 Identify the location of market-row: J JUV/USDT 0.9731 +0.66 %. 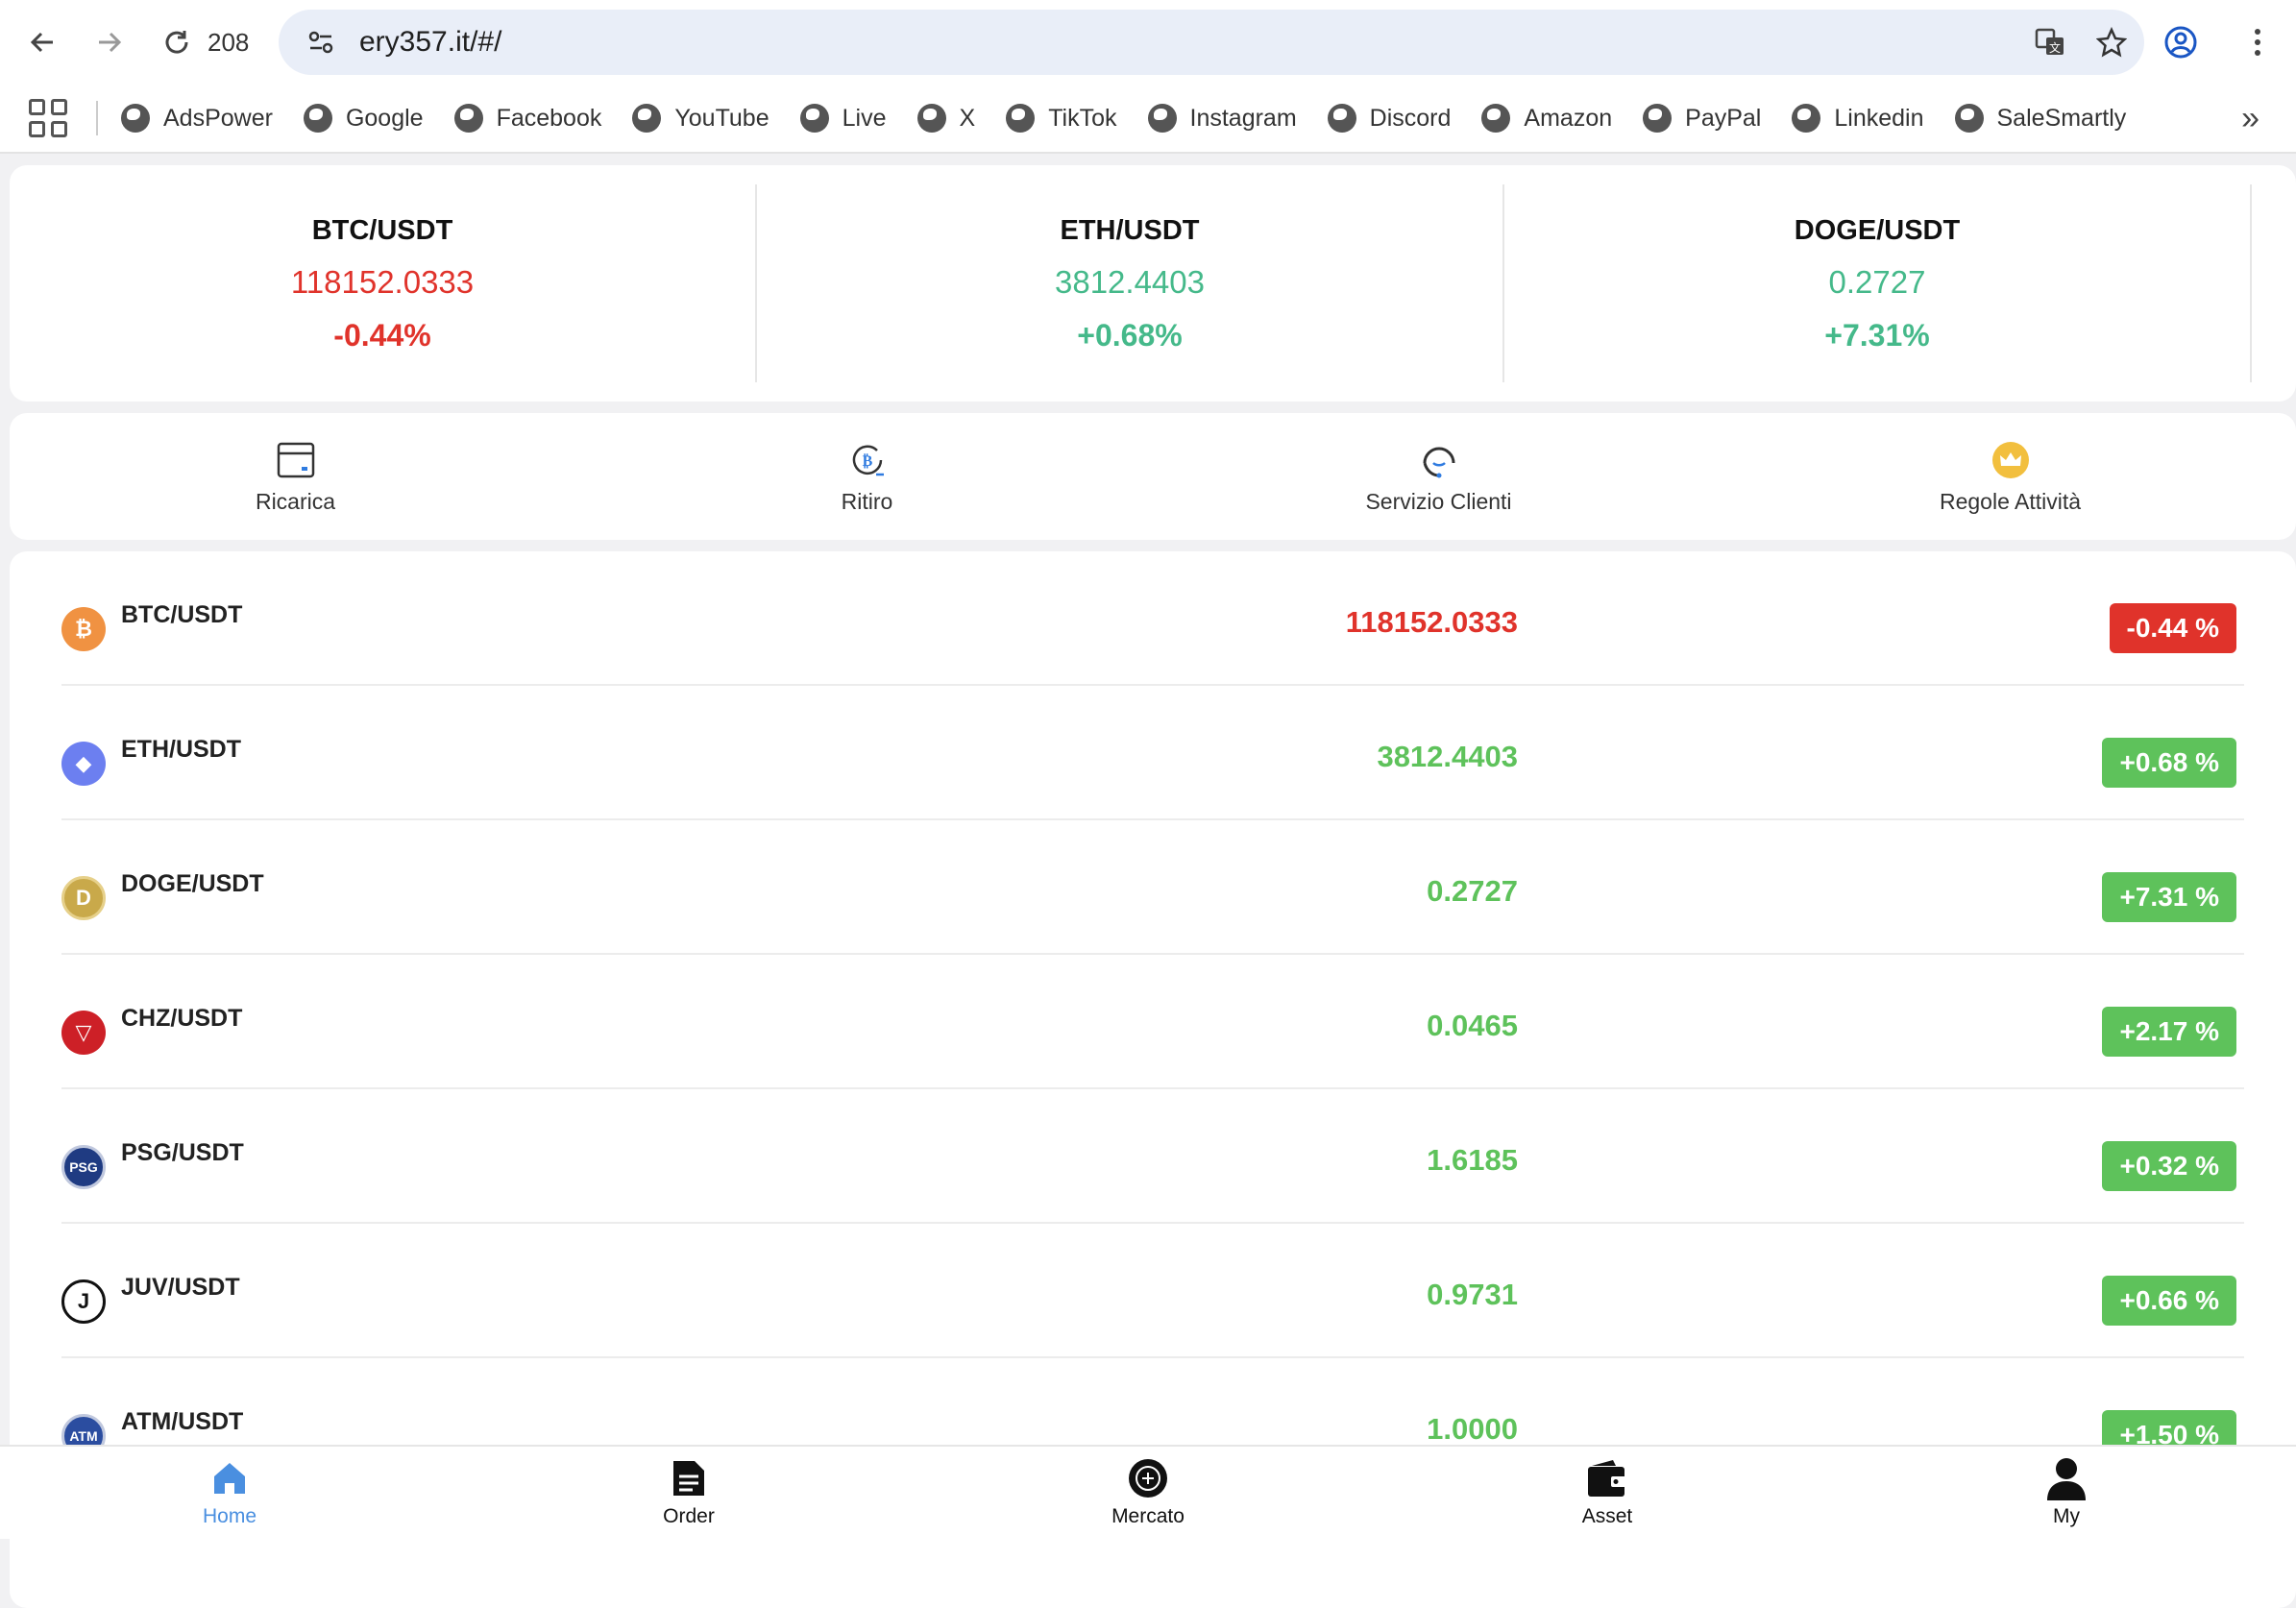
(1152, 1291).